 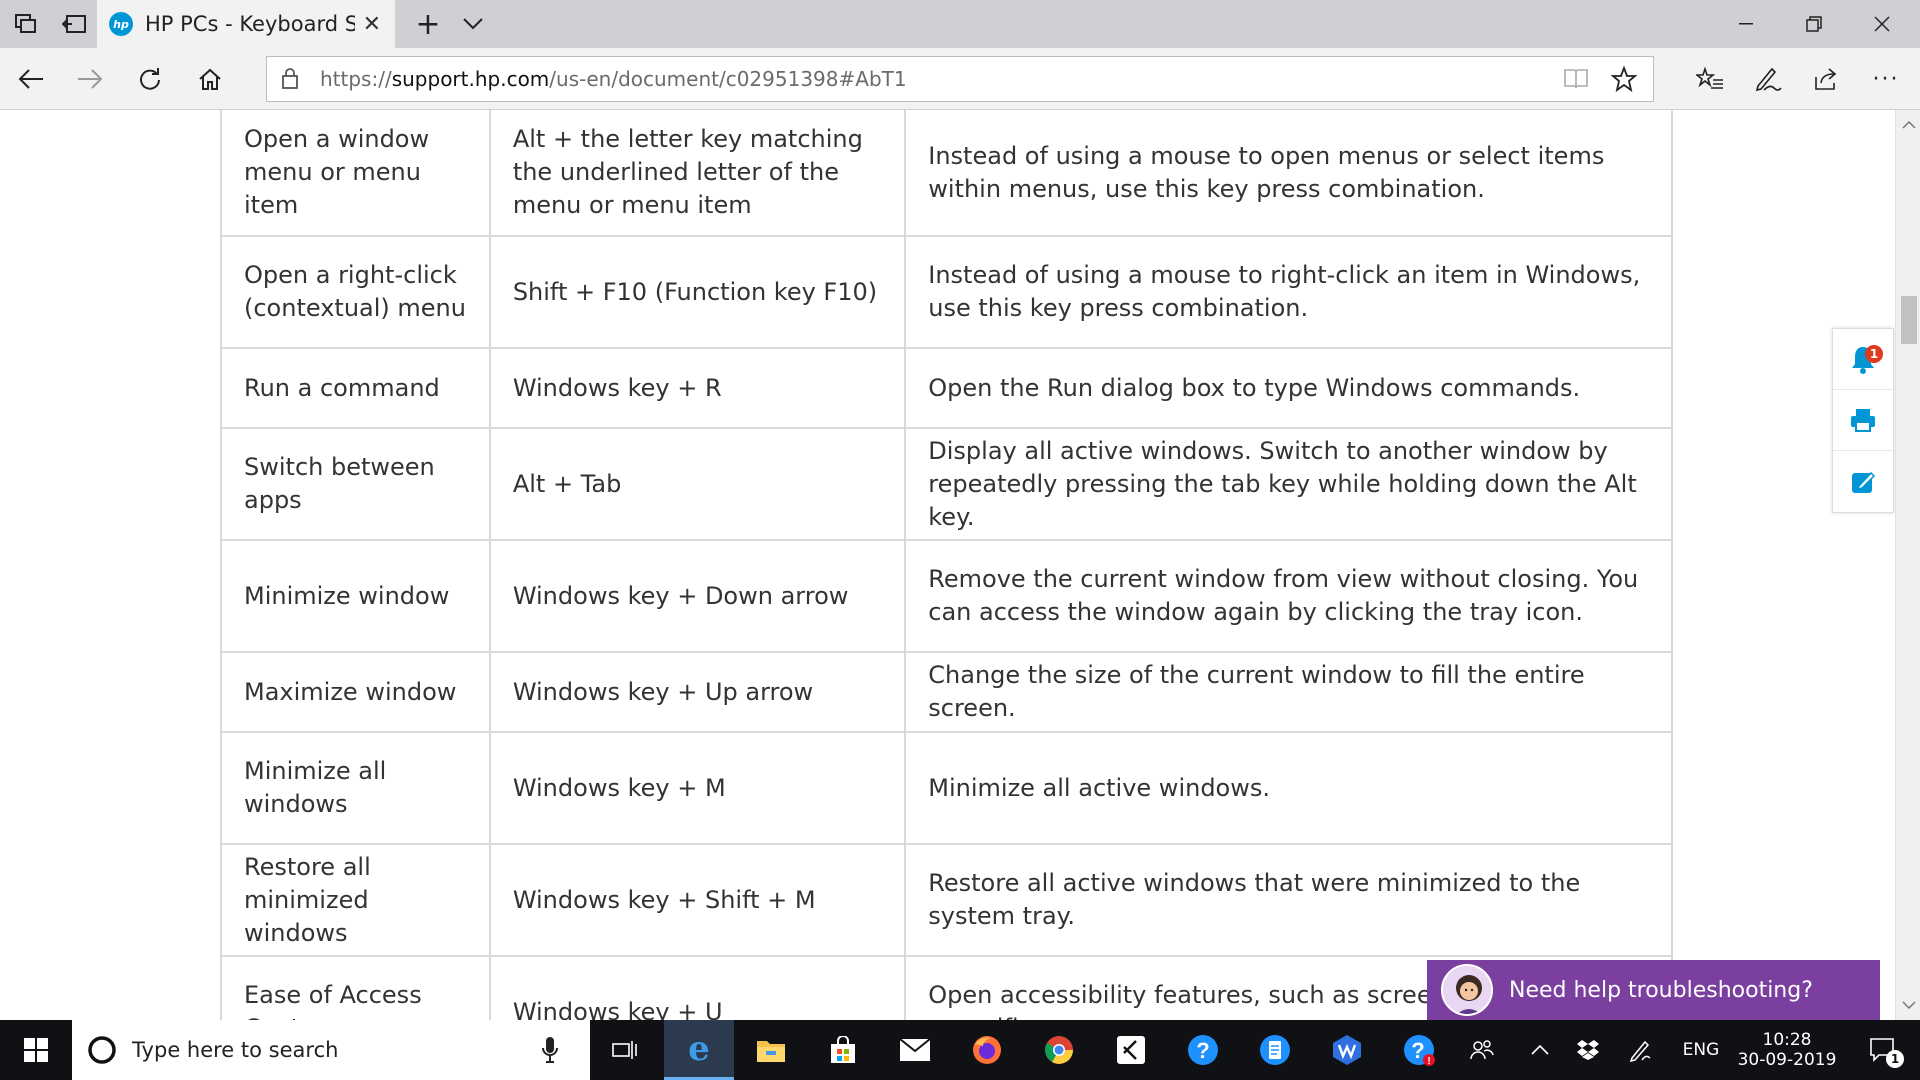 I want to click on taskbar-get-help: ?, so click(x=1203, y=1050).